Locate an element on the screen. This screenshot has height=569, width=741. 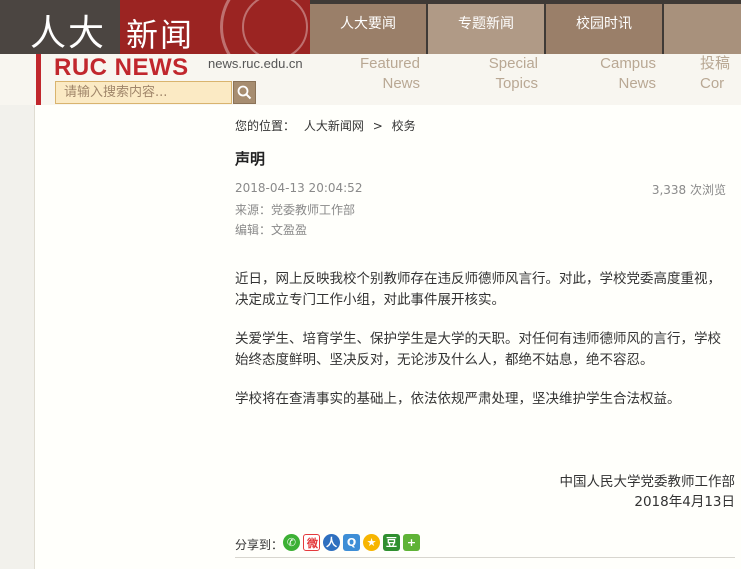
more-share-icon: + is located at coordinates (411, 542).